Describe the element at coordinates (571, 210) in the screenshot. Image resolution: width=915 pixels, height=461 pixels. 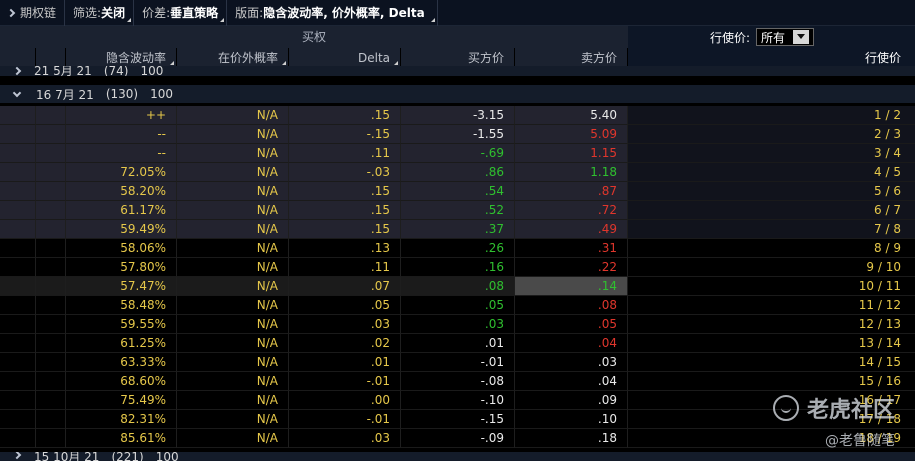
I see `ask-cell: .72` at that location.